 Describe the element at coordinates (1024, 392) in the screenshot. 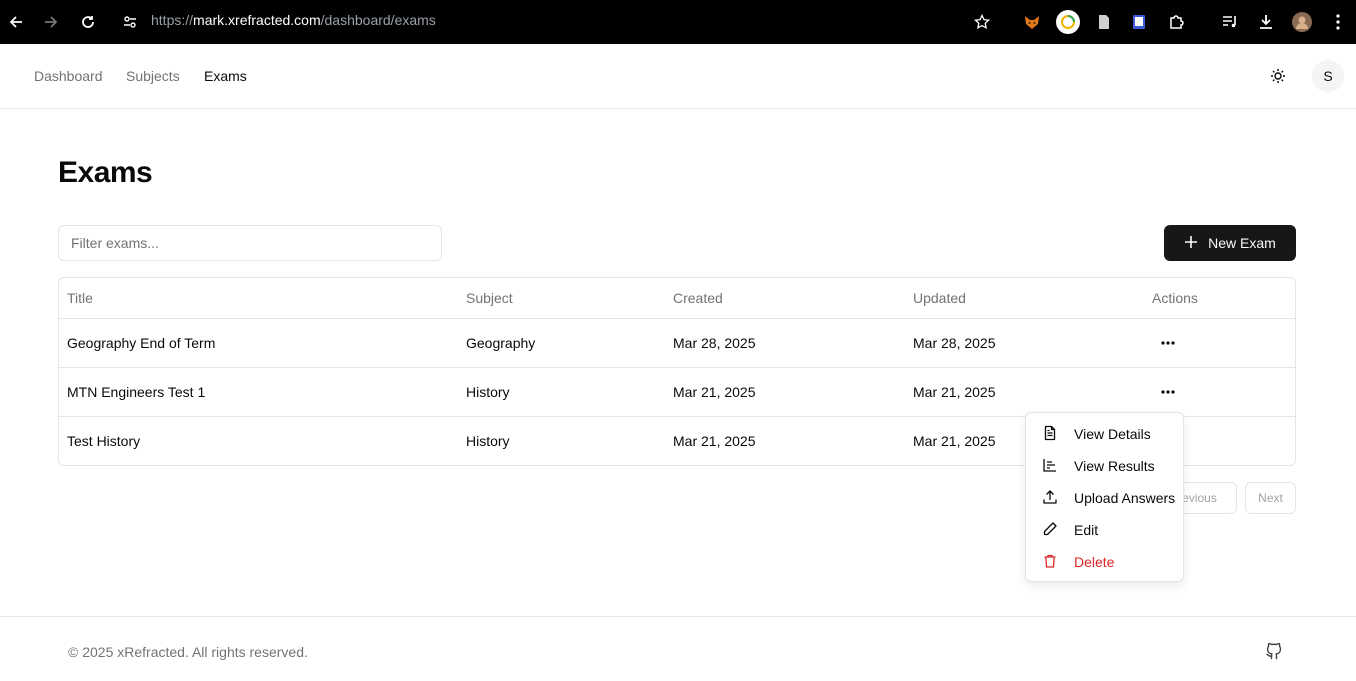

I see `cell-updated: Mar 21, 2025` at that location.